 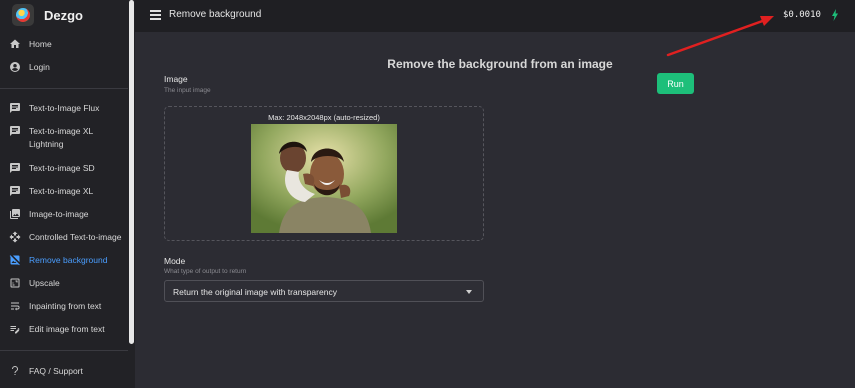 What do you see at coordinates (500, 64) in the screenshot?
I see `page-heading: Remove the background from an image` at bounding box center [500, 64].